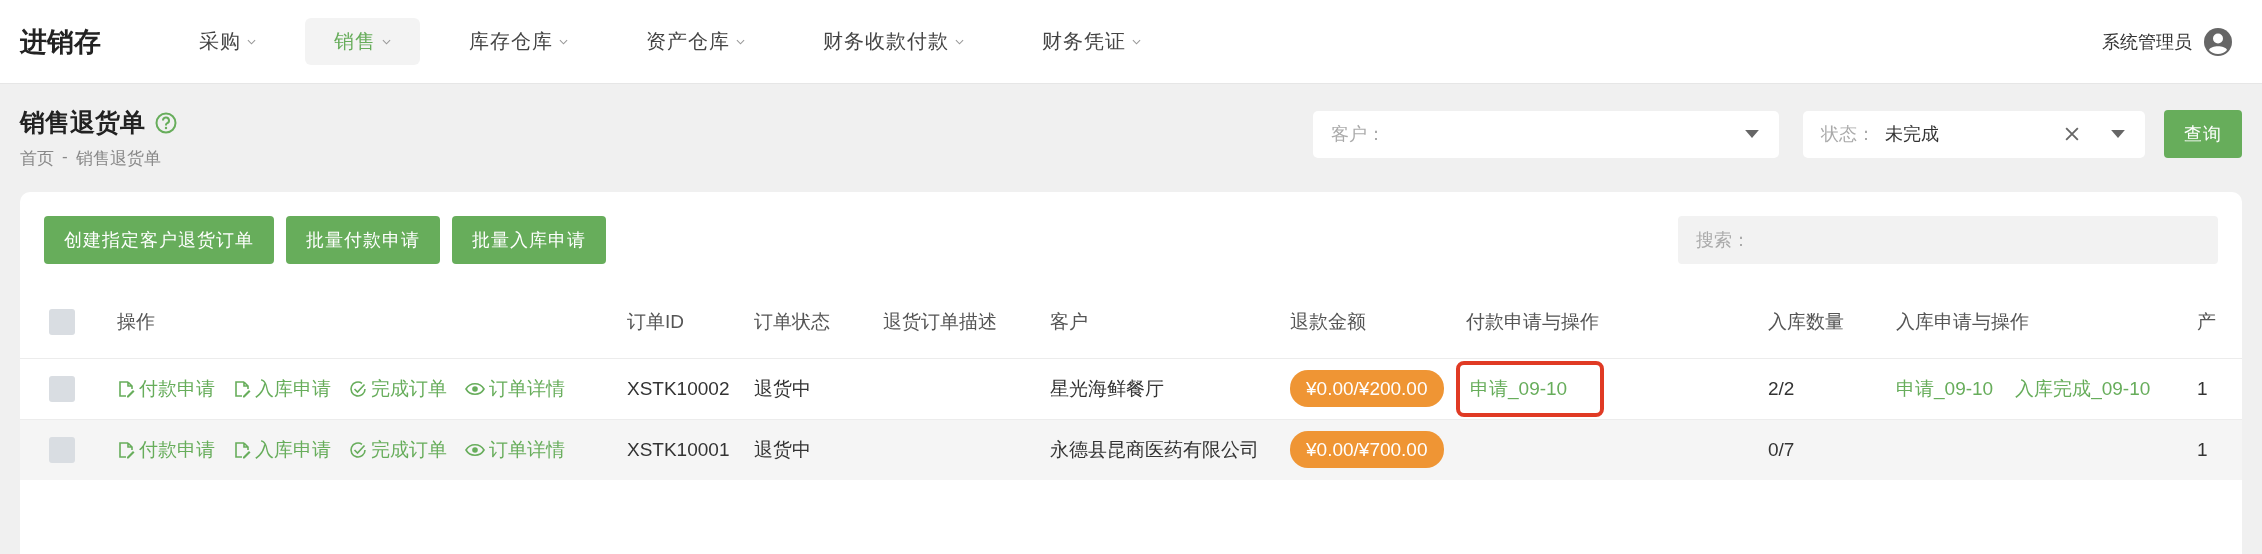  Describe the element at coordinates (159, 240) in the screenshot. I see `toolbar-button: 创建指定客户退货订单` at that location.